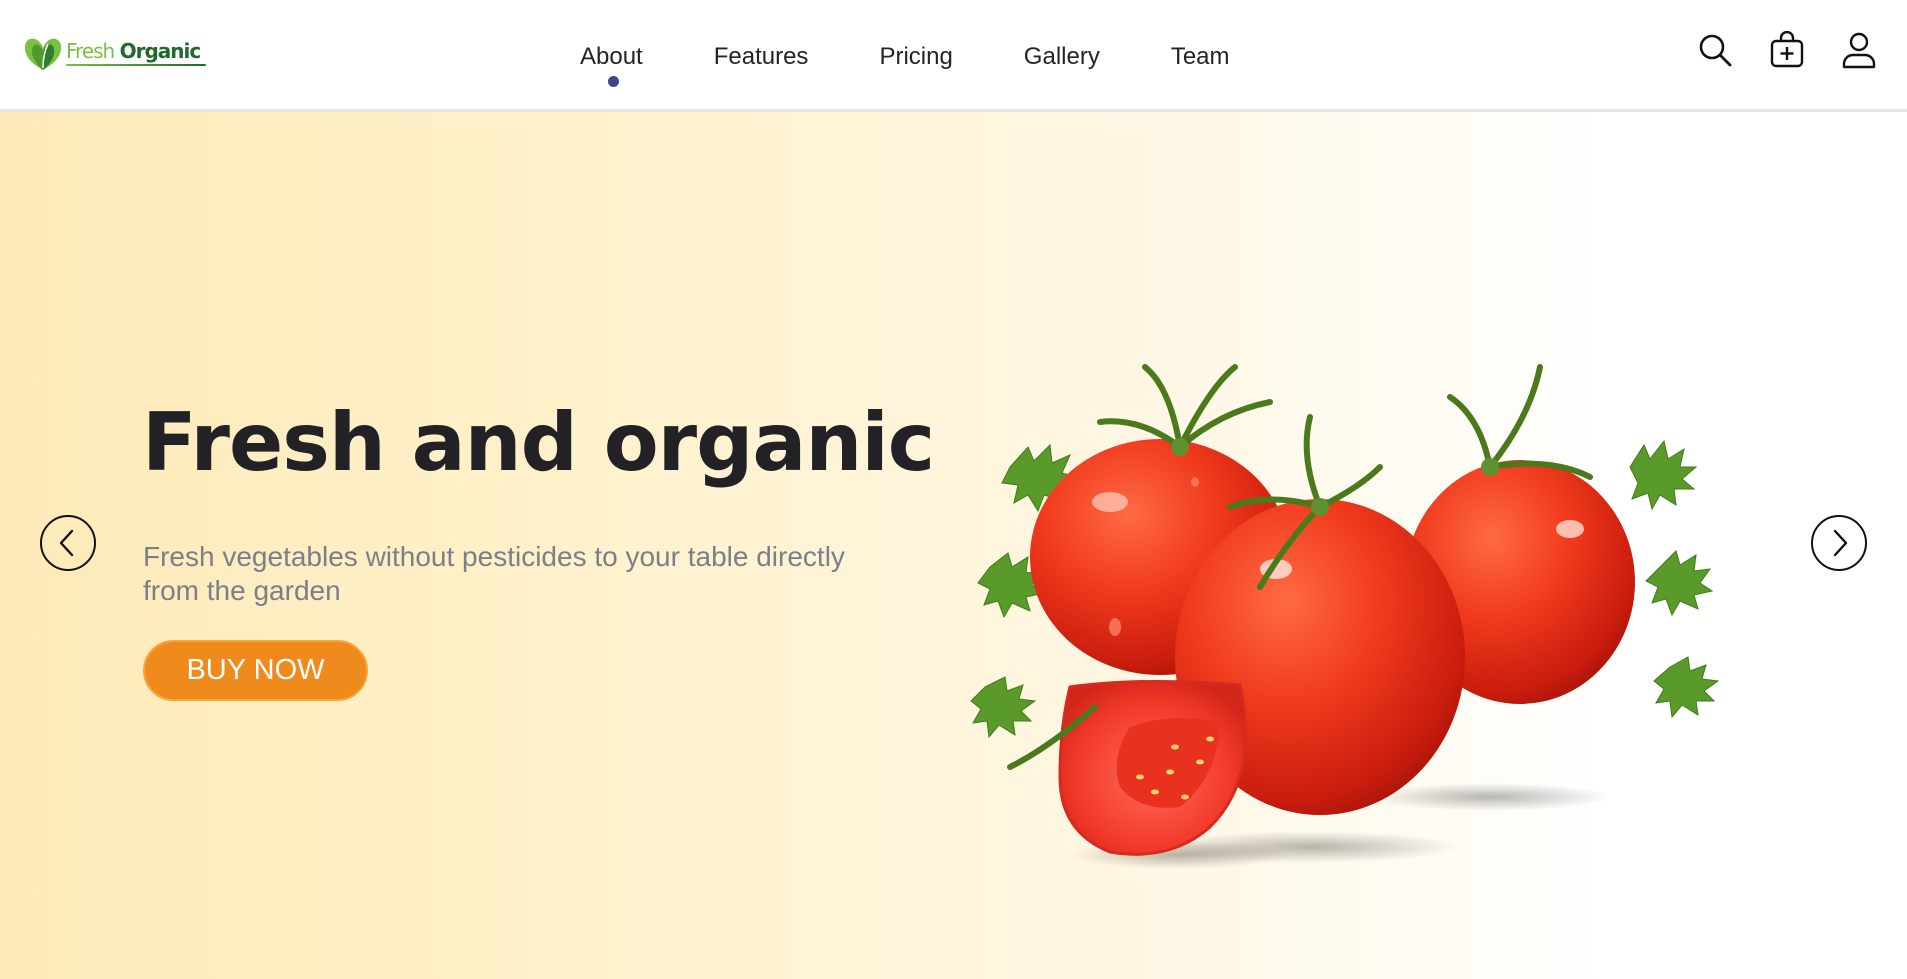 The height and width of the screenshot is (979, 1907). I want to click on nav-item-label: Gallery, so click(1061, 56).